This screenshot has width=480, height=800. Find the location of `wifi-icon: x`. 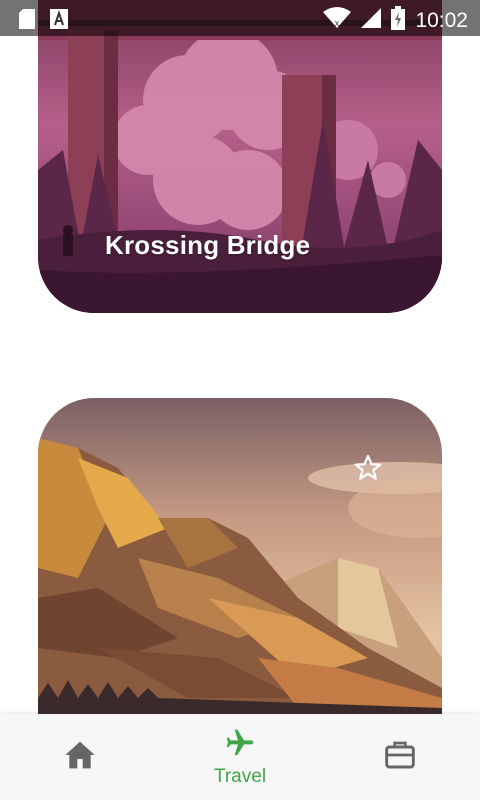

wifi-icon: x is located at coordinates (337, 20).